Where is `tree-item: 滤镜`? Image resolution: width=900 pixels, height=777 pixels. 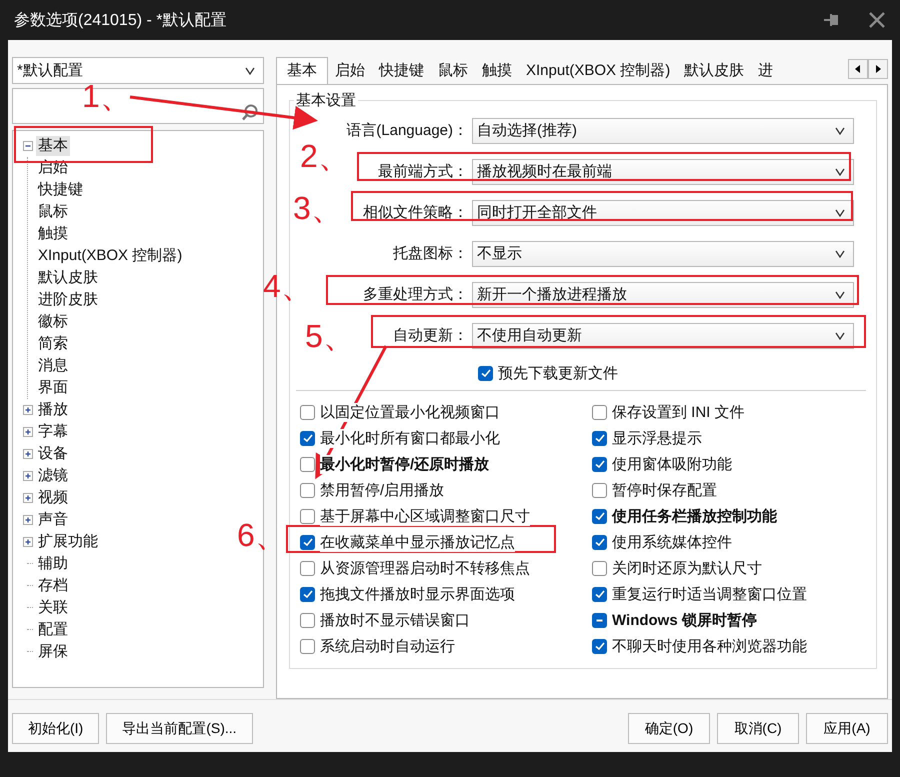 tree-item: 滤镜 is located at coordinates (53, 476).